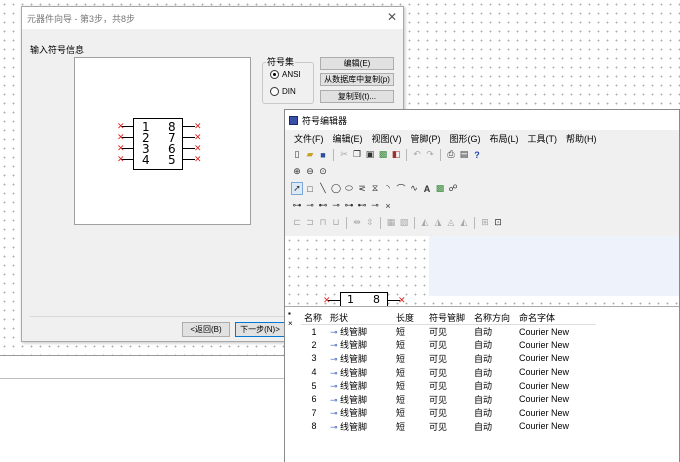 The image size is (680, 462). Describe the element at coordinates (310, 154) in the screenshot. I see `open-icon: ▰` at that location.